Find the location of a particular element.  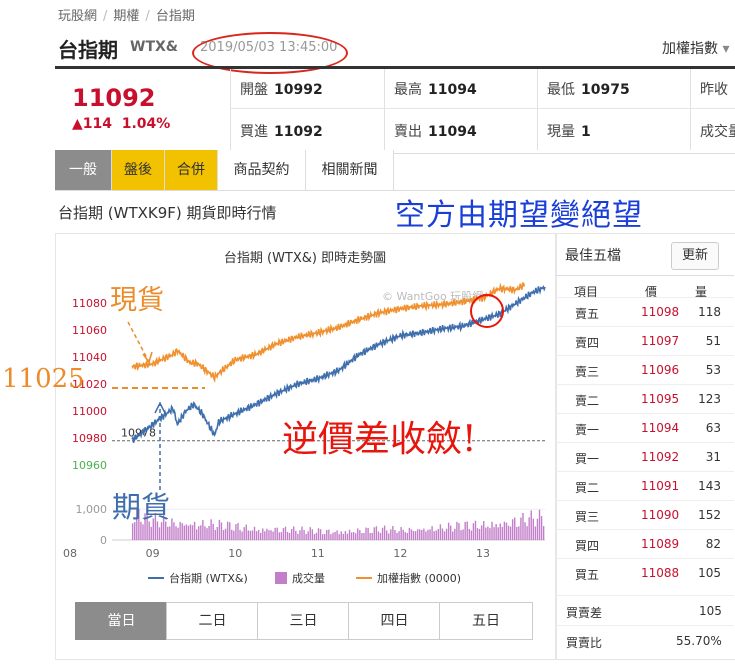

bid-ask-ratio-value: 55.70% is located at coordinates (699, 641).